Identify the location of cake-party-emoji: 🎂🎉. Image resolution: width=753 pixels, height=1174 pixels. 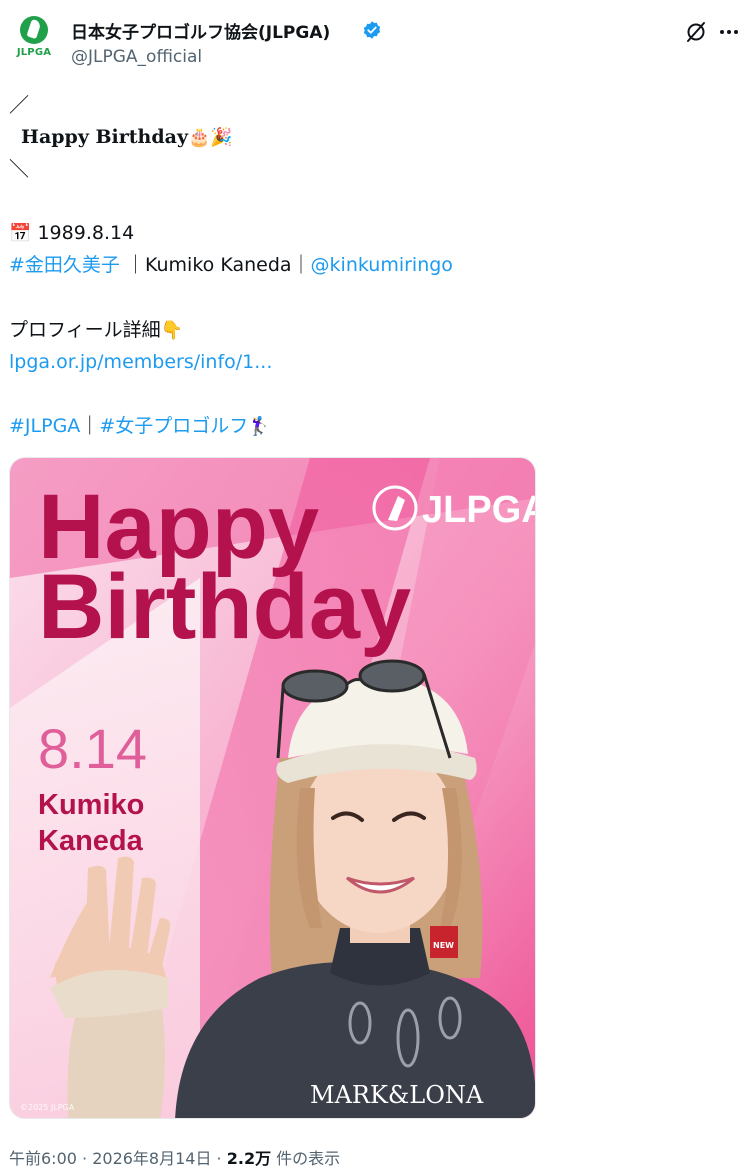
(210, 137).